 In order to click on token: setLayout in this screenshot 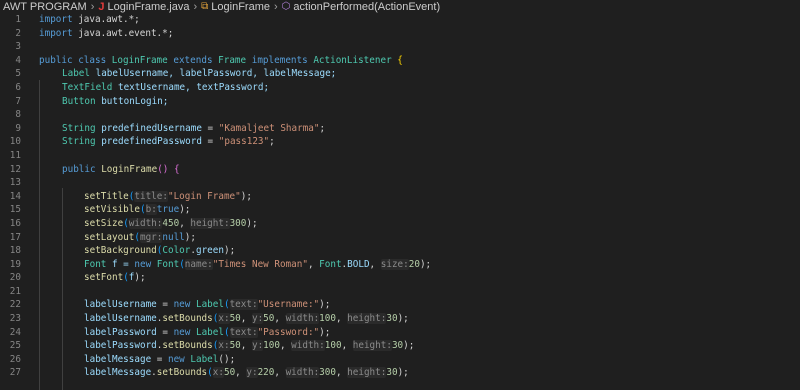, I will do `click(109, 237)`.